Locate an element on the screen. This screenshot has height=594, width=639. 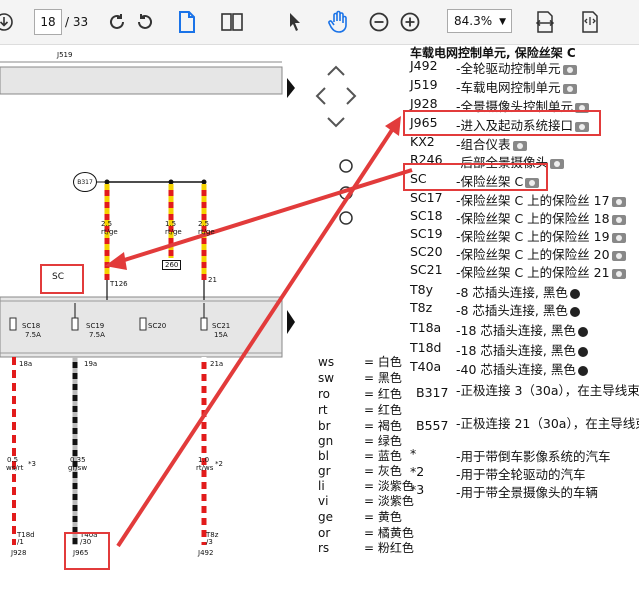
fuse-sc19-amps: 7.5A is located at coordinates (97, 335).